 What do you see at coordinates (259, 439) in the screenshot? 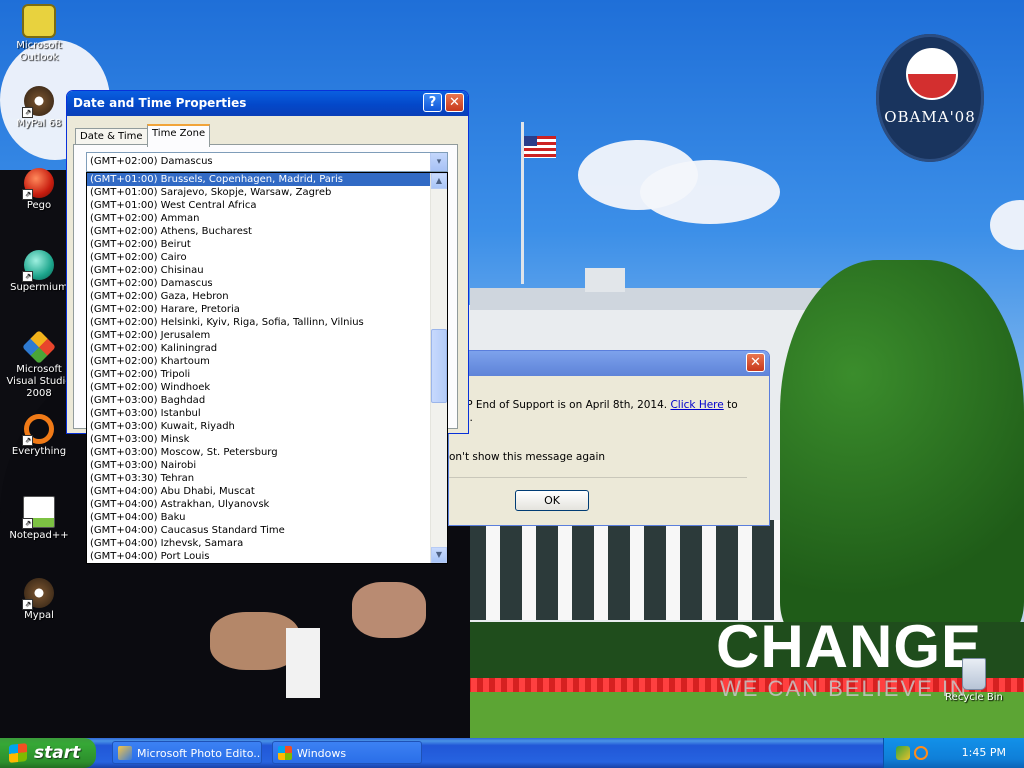
I see `timezone-option: (GMT+03:00) Minsk` at bounding box center [259, 439].